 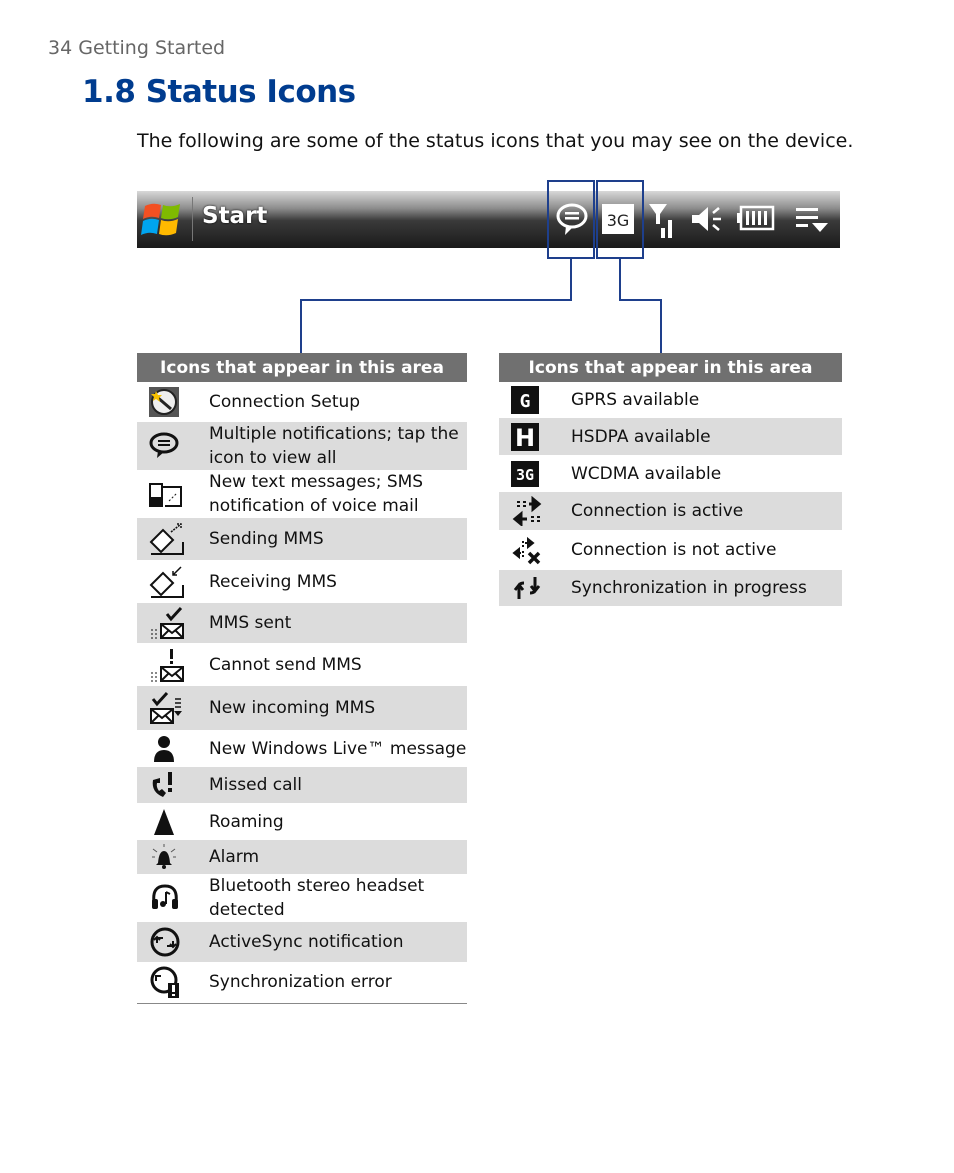 I want to click on row-label: Synchronization in progress, so click(x=689, y=588).